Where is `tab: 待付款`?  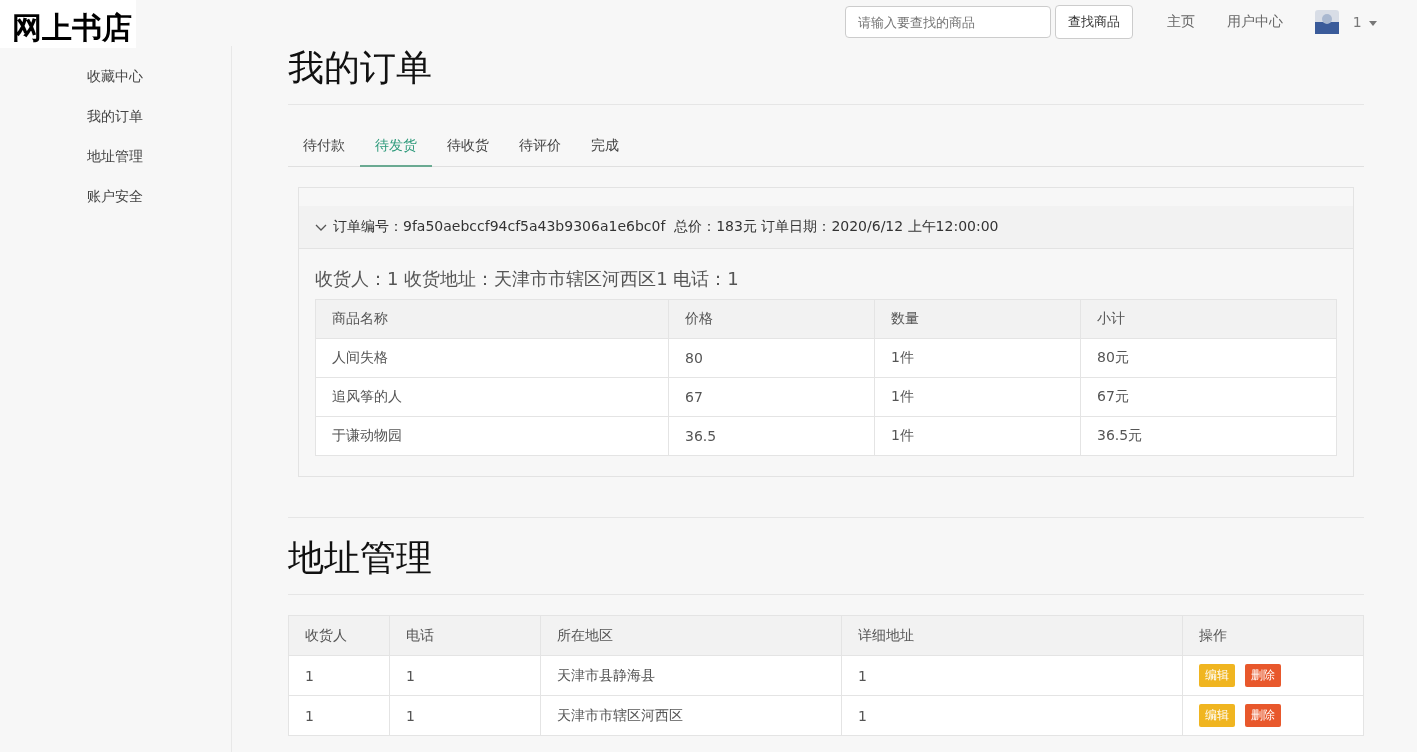 tab: 待付款 is located at coordinates (324, 147).